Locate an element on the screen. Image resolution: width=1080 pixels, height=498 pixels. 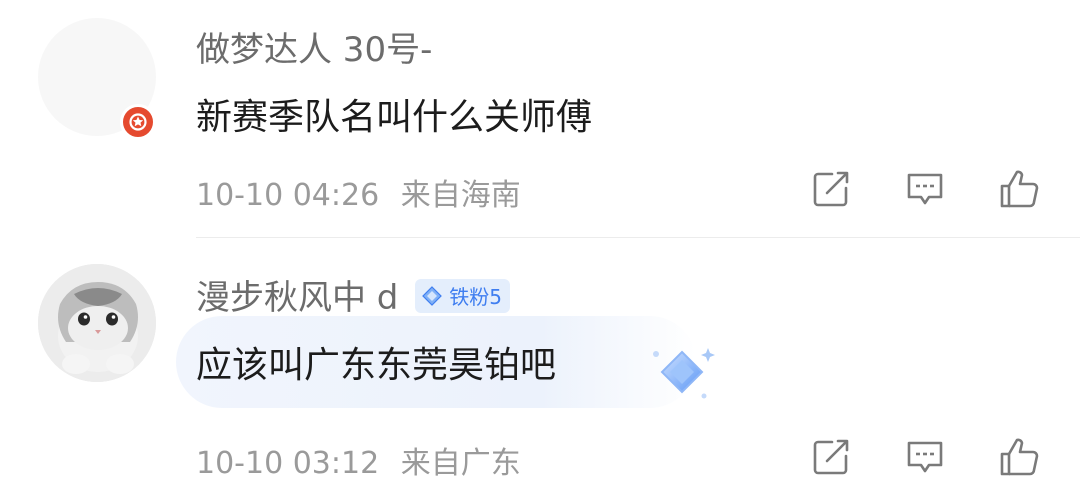
comment-location: 来自海南 is located at coordinates (460, 195).